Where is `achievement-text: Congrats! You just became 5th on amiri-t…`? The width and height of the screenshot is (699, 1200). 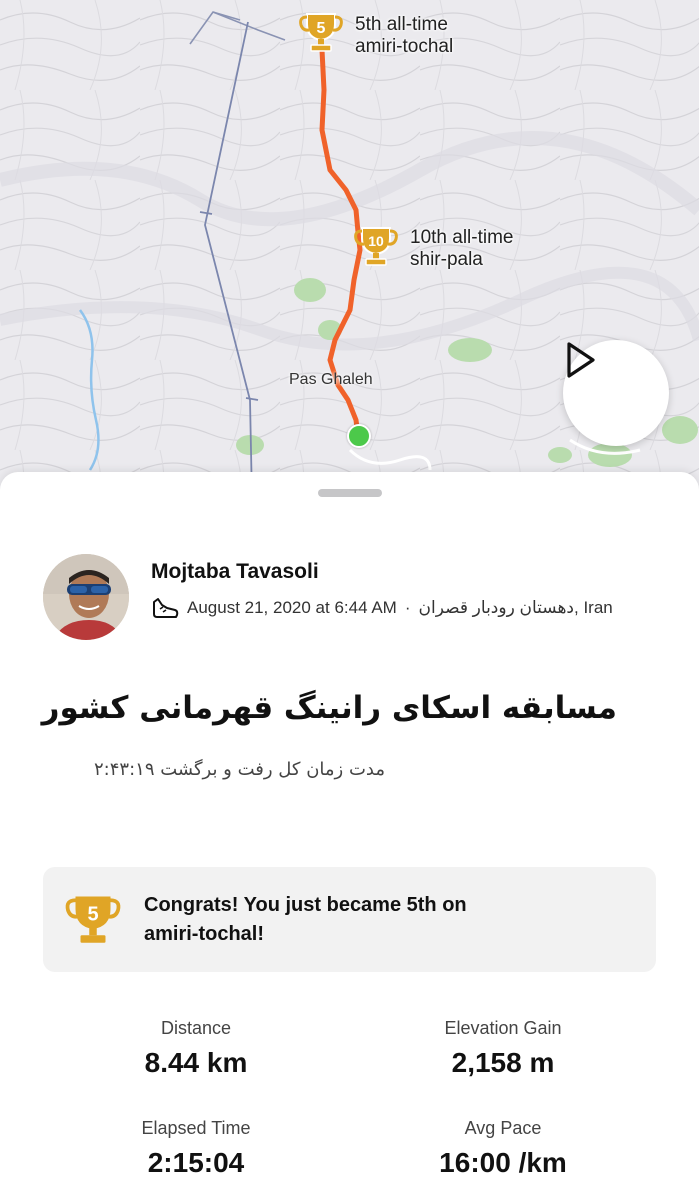 achievement-text: Congrats! You just became 5th on amiri-t… is located at coordinates (305, 919).